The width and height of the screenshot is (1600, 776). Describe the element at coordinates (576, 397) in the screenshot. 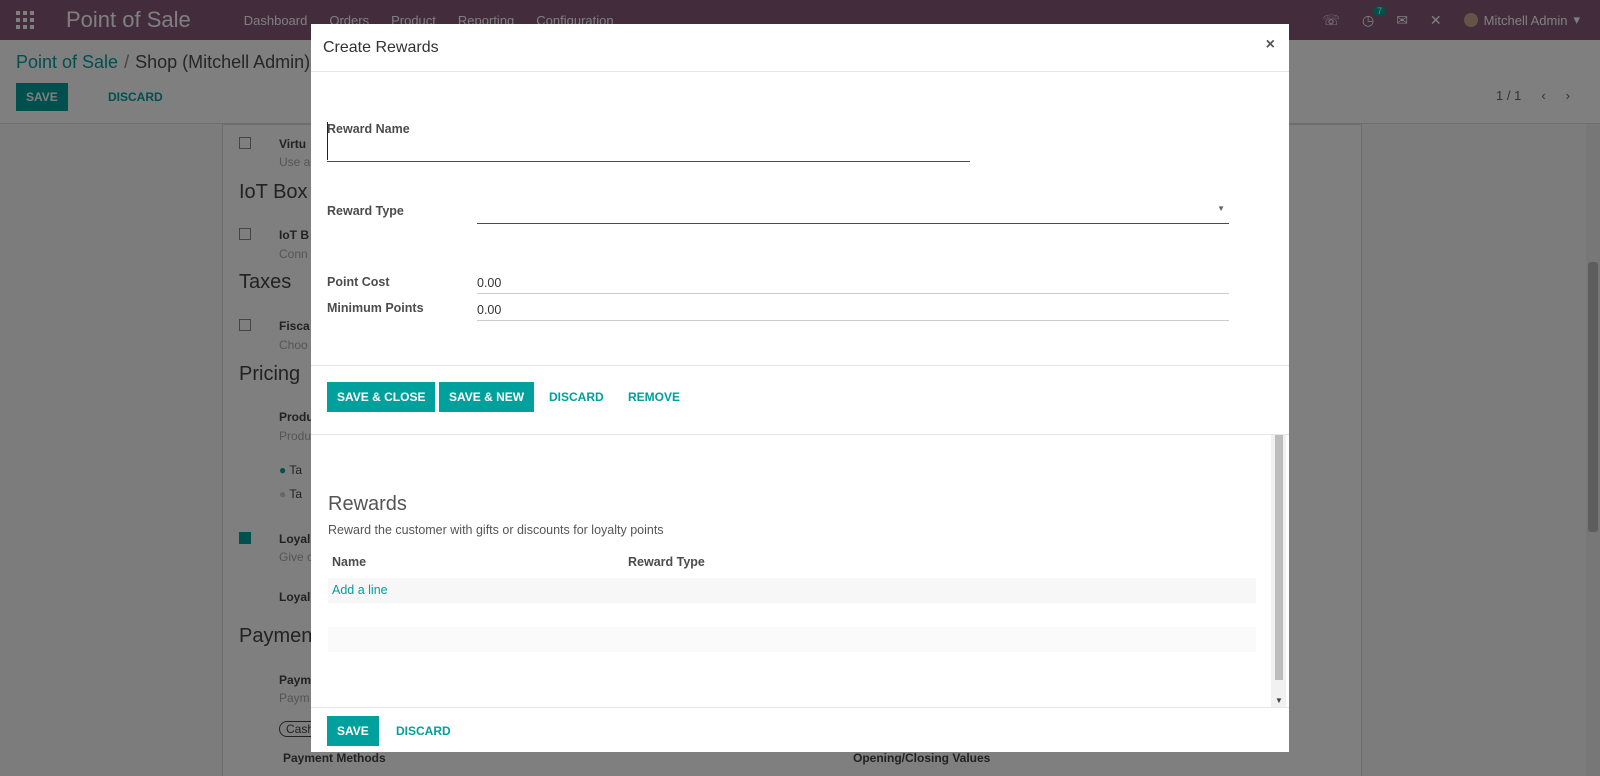

I see `discard-form-button: DISCARD` at that location.